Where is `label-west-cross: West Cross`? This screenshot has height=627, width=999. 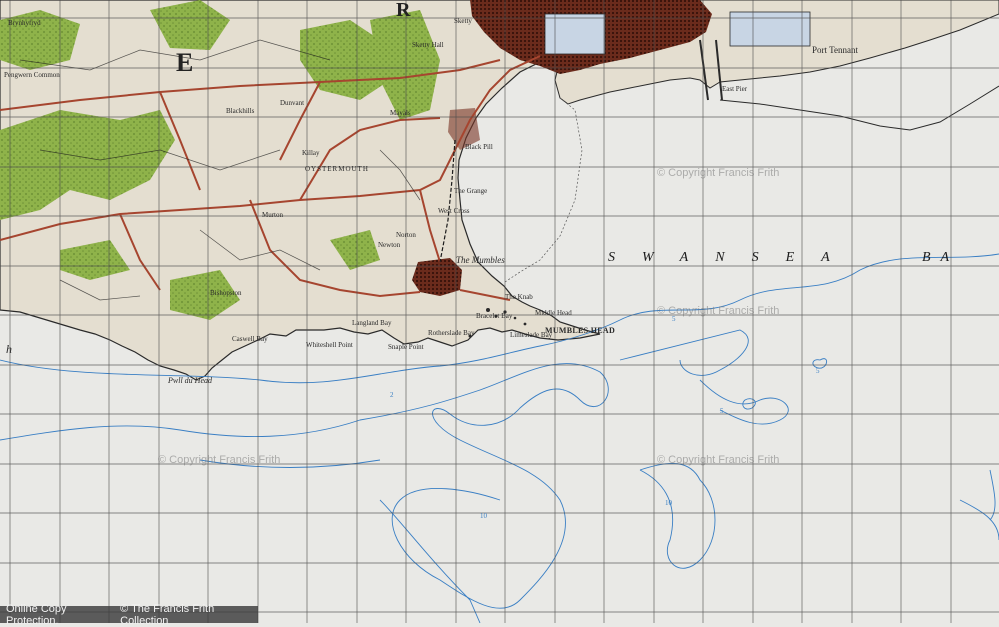
label-west-cross: West Cross is located at coordinates (454, 211).